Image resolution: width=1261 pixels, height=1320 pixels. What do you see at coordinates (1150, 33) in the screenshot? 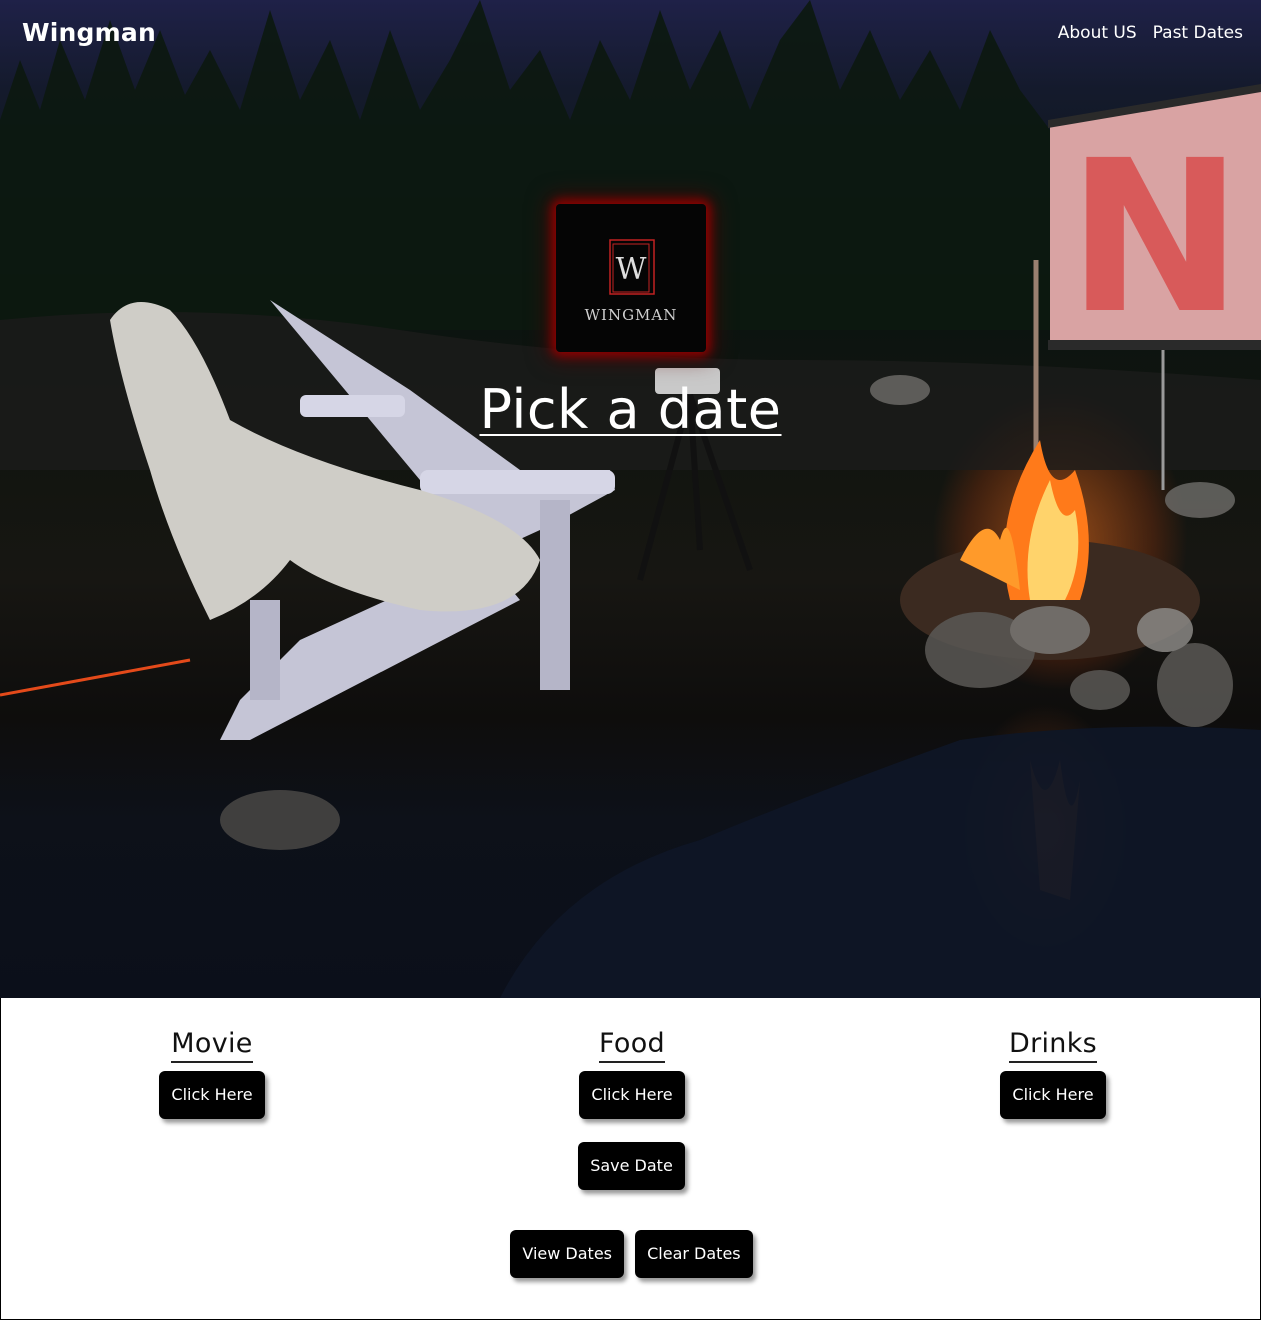
I see `top-nav: About US Past Dates` at bounding box center [1150, 33].